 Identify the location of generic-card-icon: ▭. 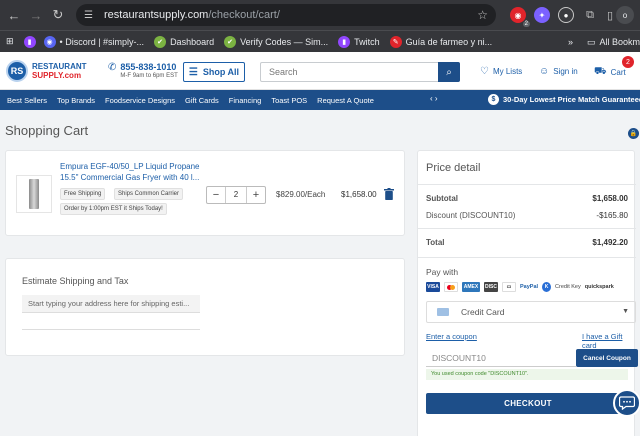
(509, 287).